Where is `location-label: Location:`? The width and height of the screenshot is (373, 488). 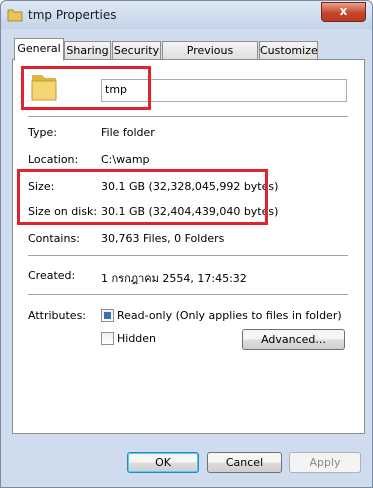
location-label: Location: is located at coordinates (53, 159).